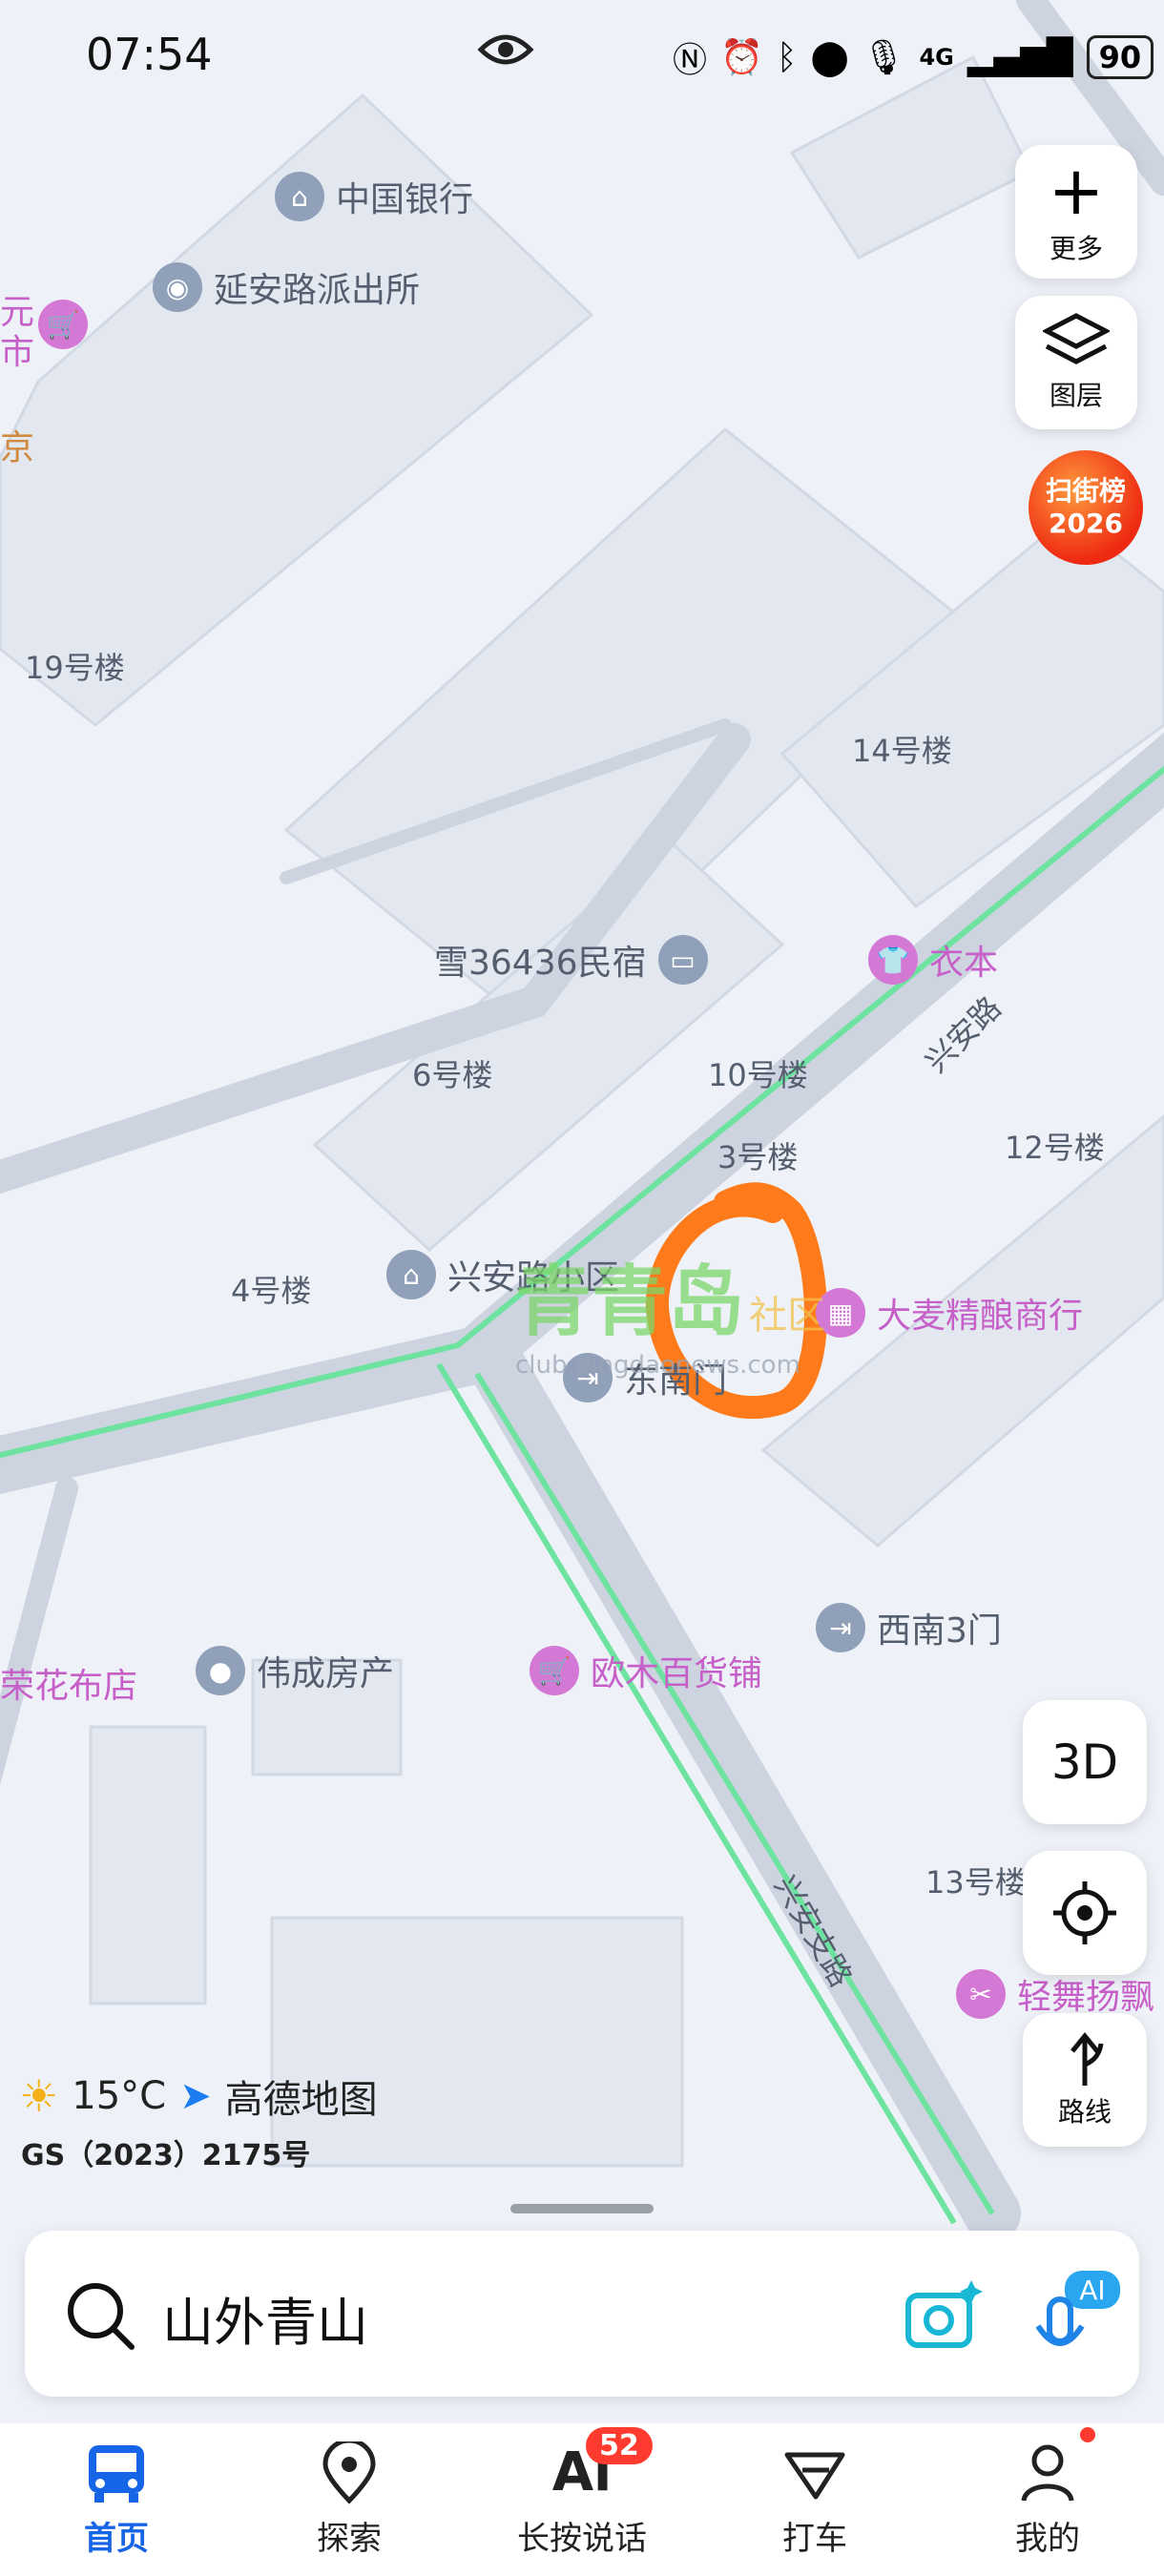 The height and width of the screenshot is (2576, 1164). Describe the element at coordinates (909, 1627) in the screenshot. I see `poi-gate-southwest3: ⇥ 西南3门` at that location.